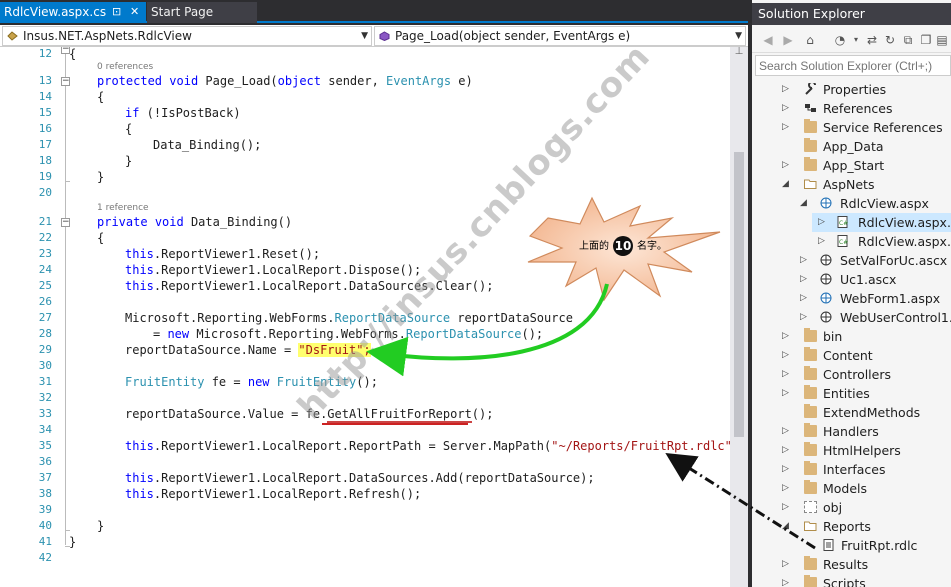 Image resolution: width=951 pixels, height=587 pixels. Describe the element at coordinates (230, 318) in the screenshot. I see `code-token: Microsoft.Reporting.WebForms.` at that location.